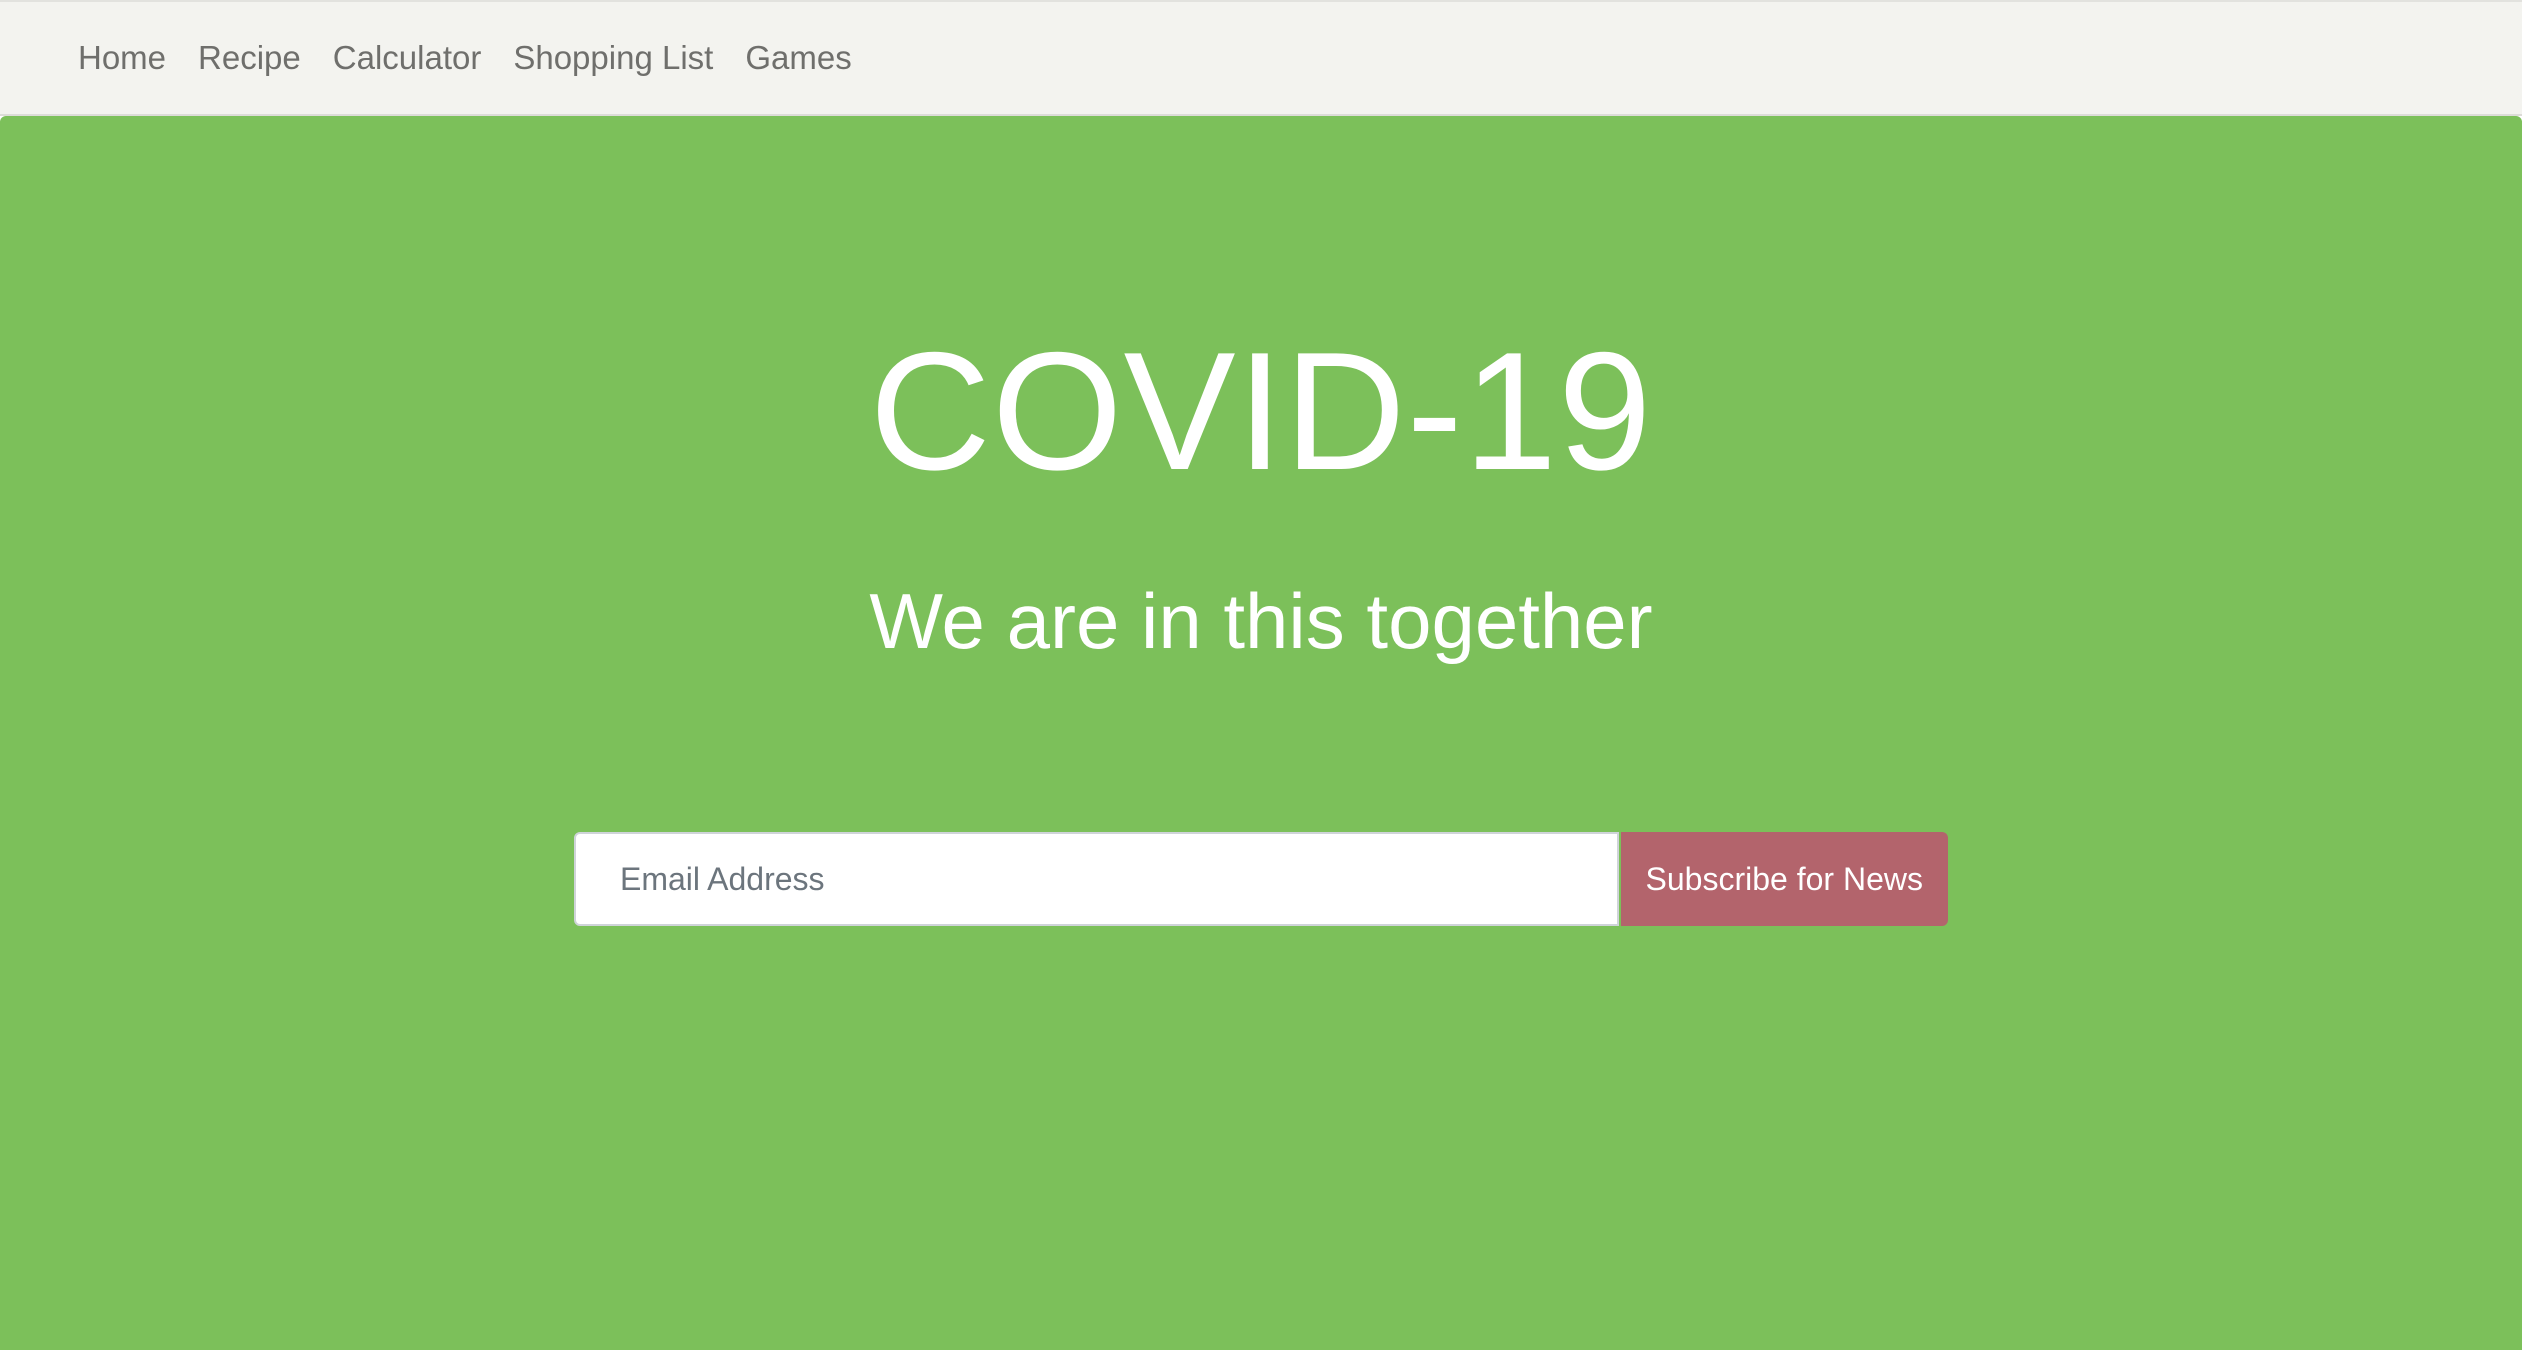 Image resolution: width=2522 pixels, height=1350 pixels. I want to click on nav-item-calculator: Calculator, so click(407, 58).